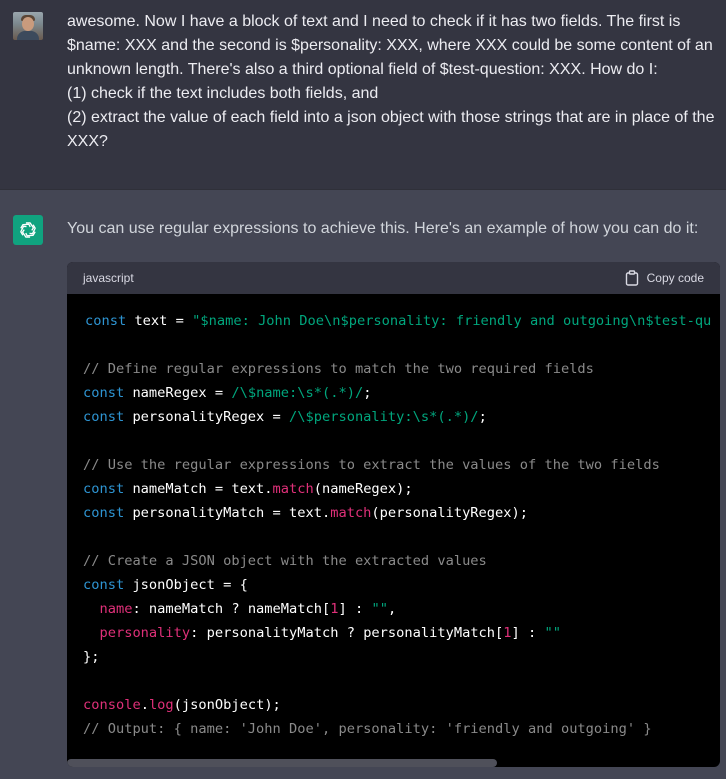  I want to click on code-block-header: javascript Copy code, so click(393, 278).